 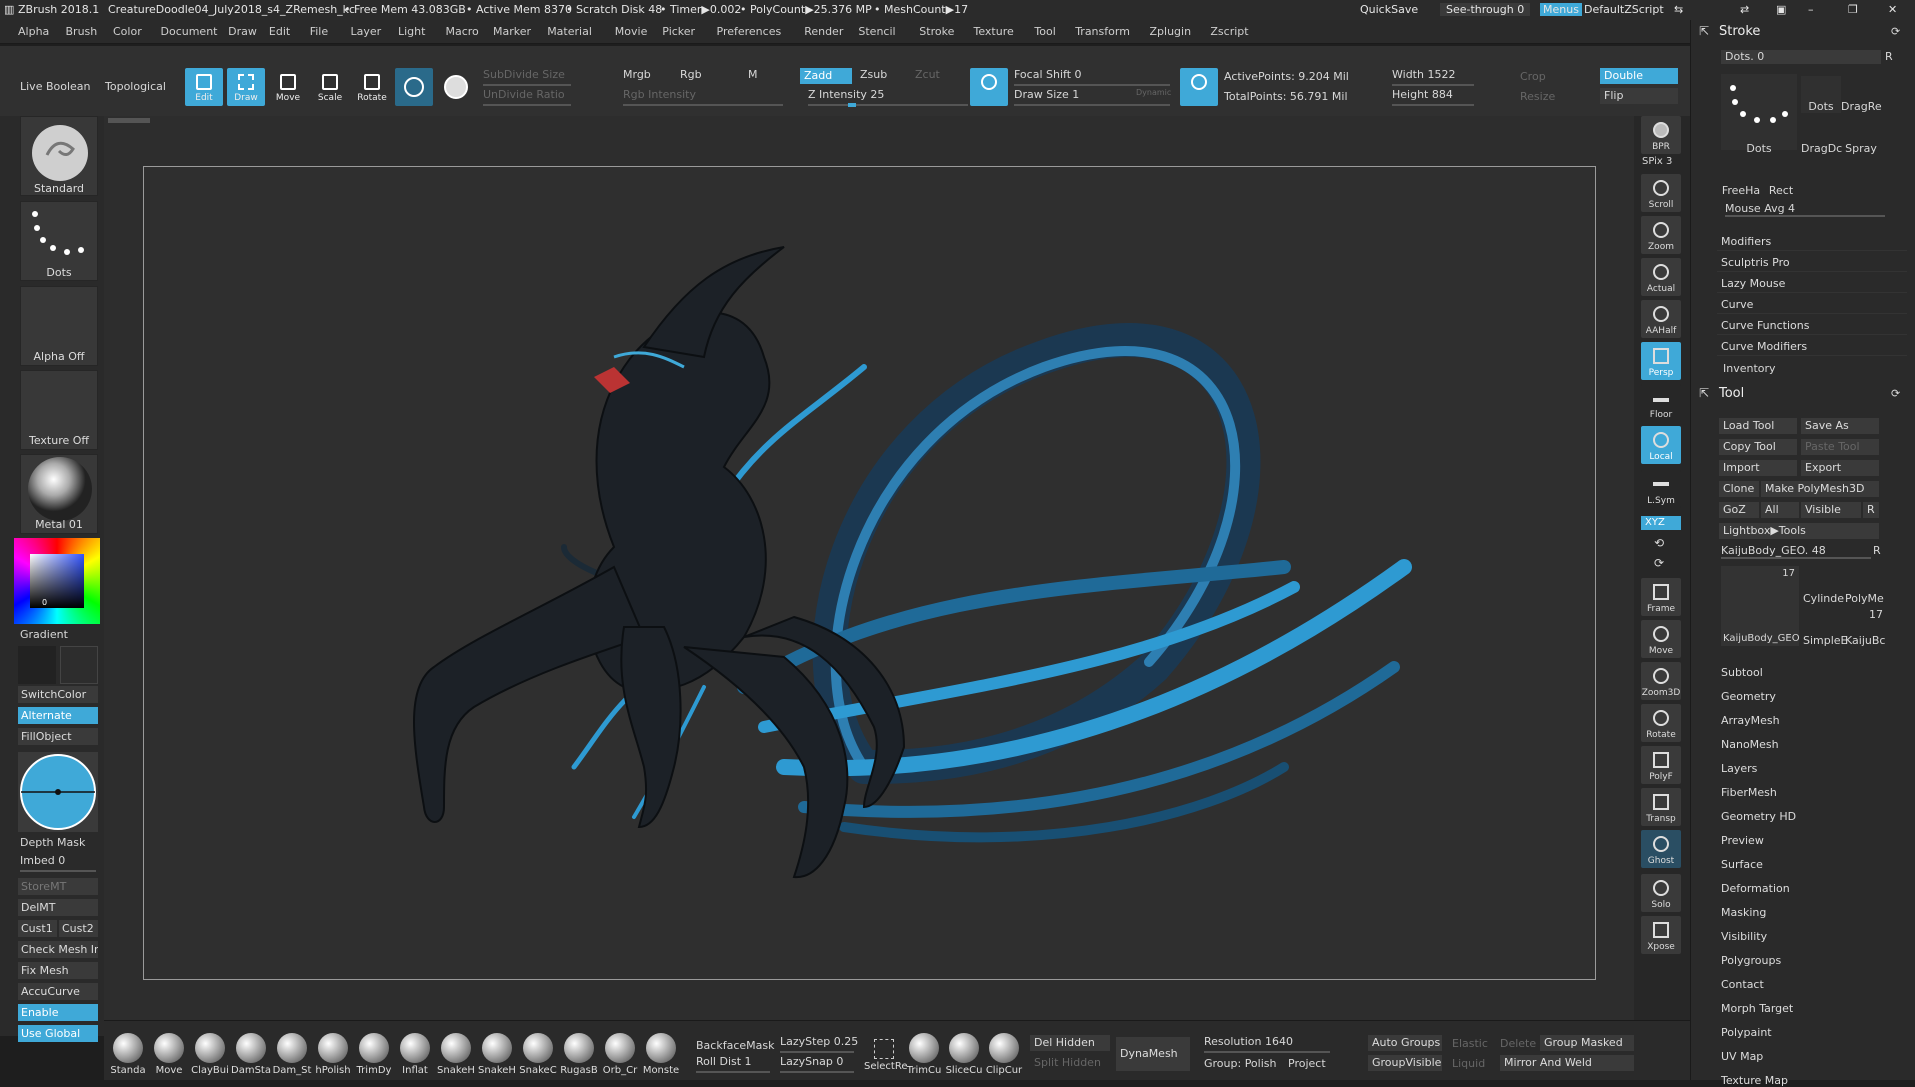 I want to click on group-visible-button: GroupVisible, so click(x=1405, y=1063).